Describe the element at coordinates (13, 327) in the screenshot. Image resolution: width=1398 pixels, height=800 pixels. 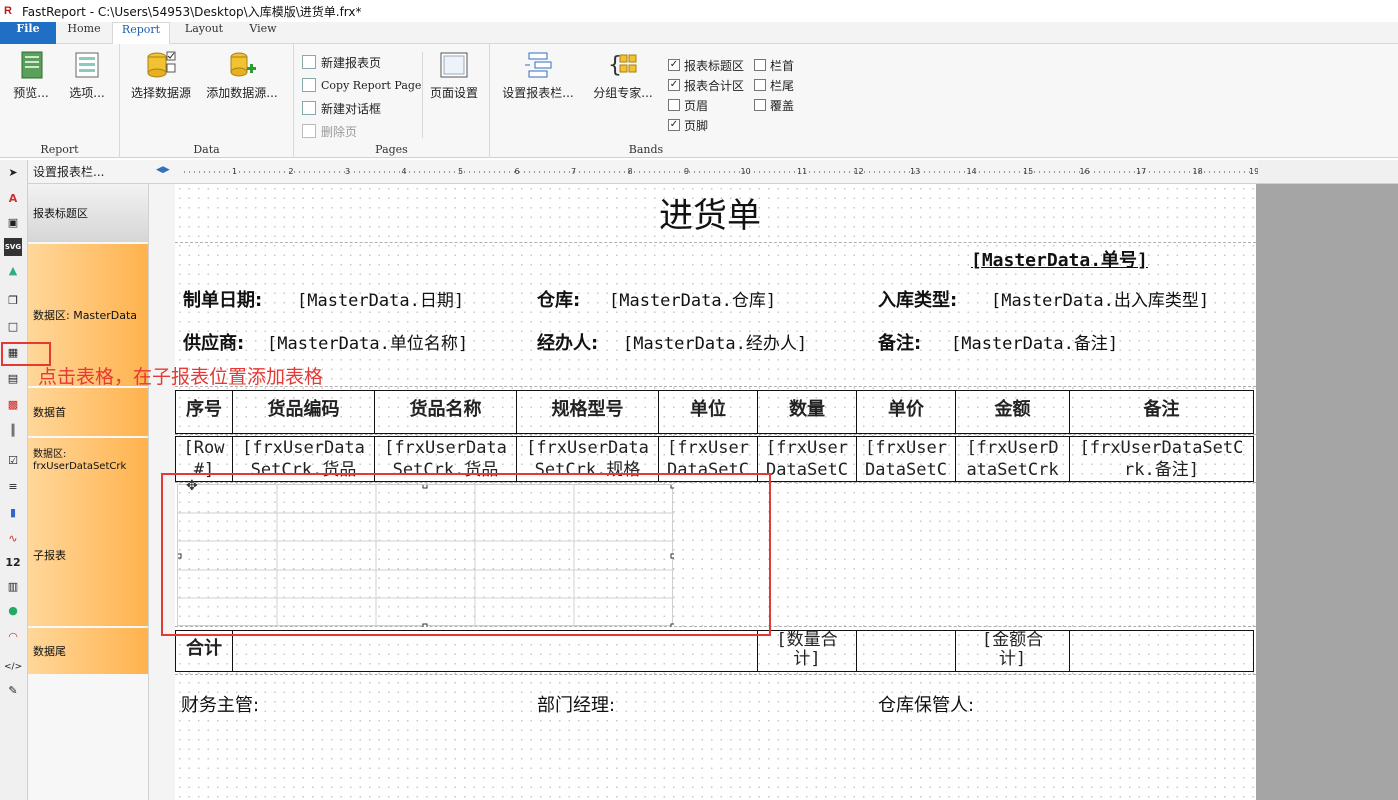
I see `rectangle-object-icon: □` at that location.